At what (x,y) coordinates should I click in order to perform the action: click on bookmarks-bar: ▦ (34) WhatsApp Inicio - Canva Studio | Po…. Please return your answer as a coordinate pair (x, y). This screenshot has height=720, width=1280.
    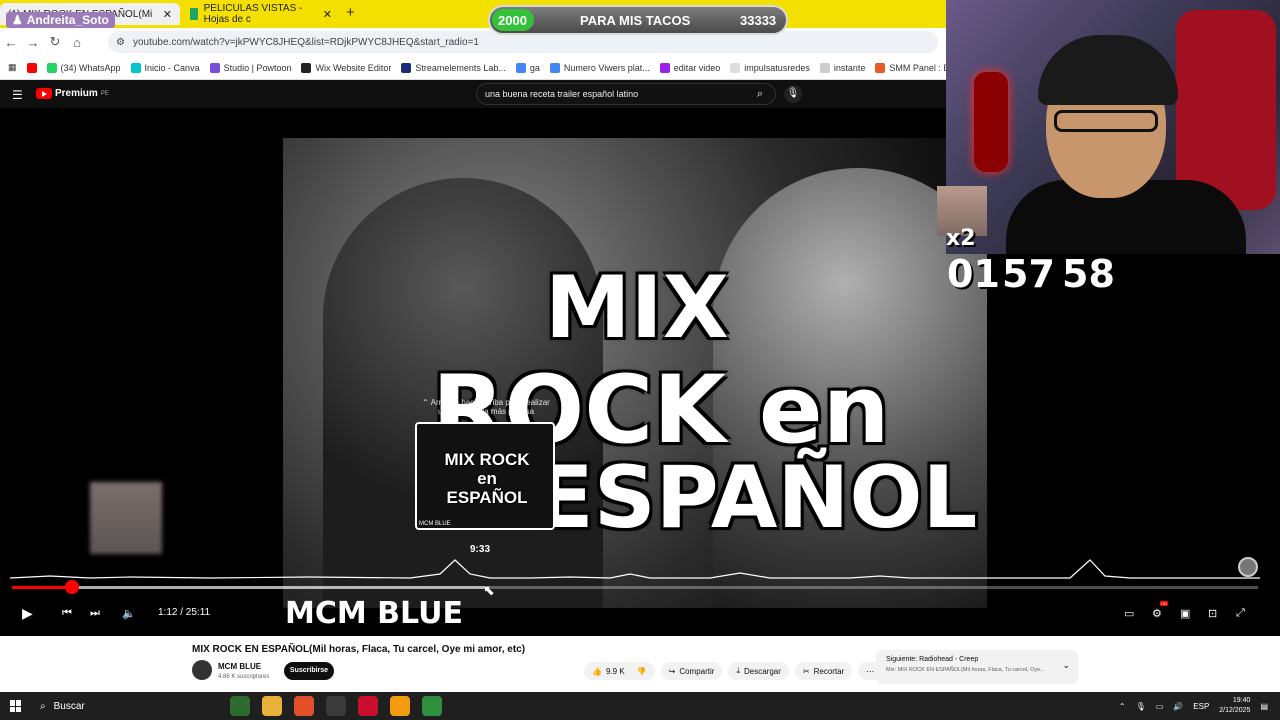
    Looking at the image, I should click on (473, 68).